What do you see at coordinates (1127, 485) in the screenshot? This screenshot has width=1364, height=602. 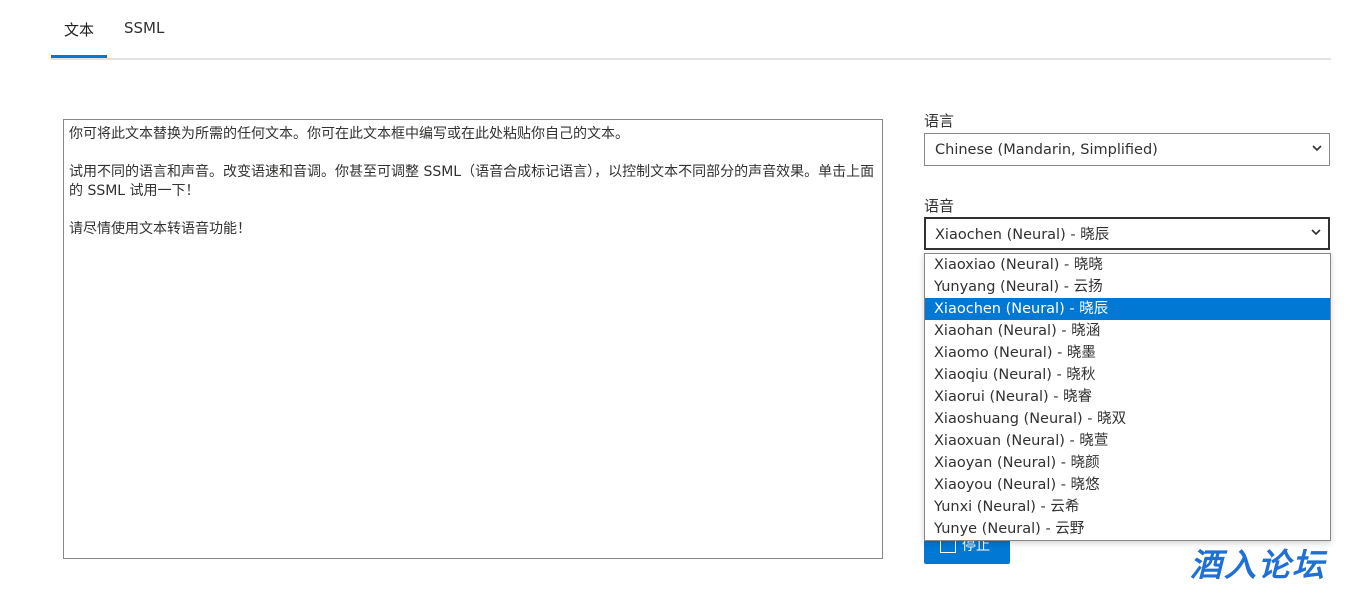 I see `voice-option: Xiaoyou (Neural) - 晓悠` at bounding box center [1127, 485].